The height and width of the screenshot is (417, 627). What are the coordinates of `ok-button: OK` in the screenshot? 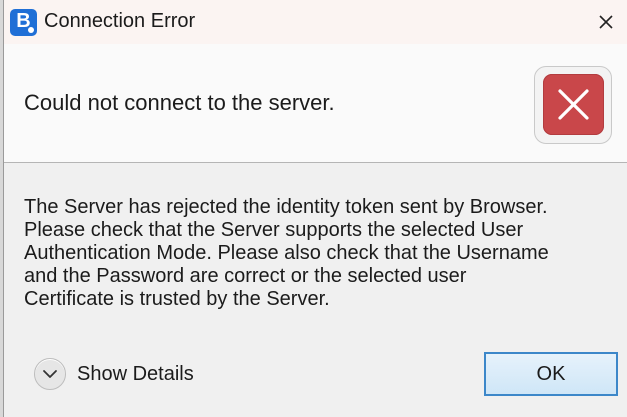 It's located at (551, 374).